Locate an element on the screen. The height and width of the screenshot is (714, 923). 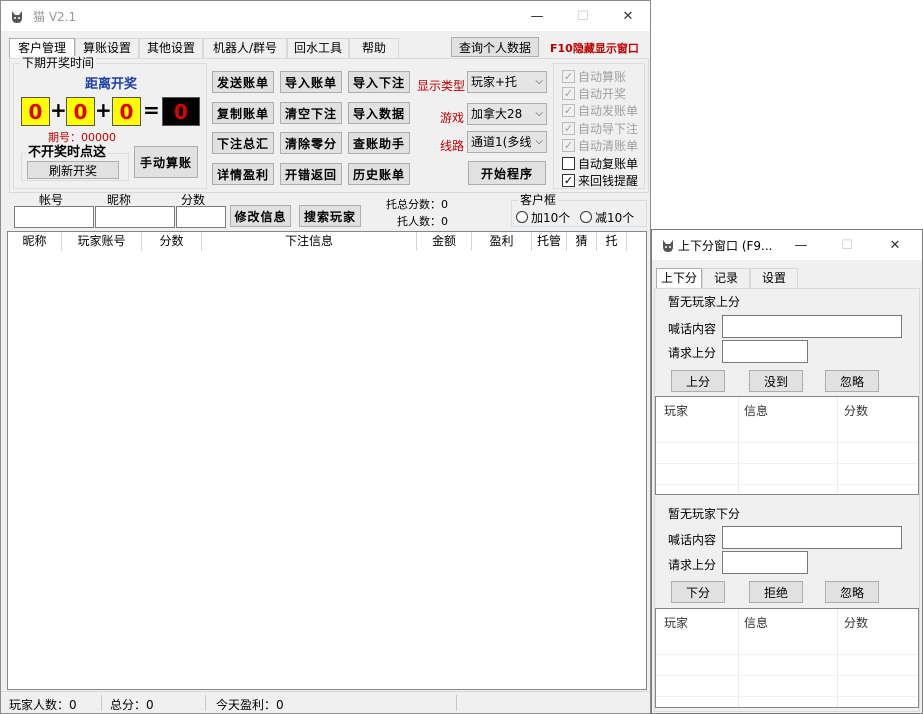
game-value: 加拿大28 is located at coordinates (497, 114).